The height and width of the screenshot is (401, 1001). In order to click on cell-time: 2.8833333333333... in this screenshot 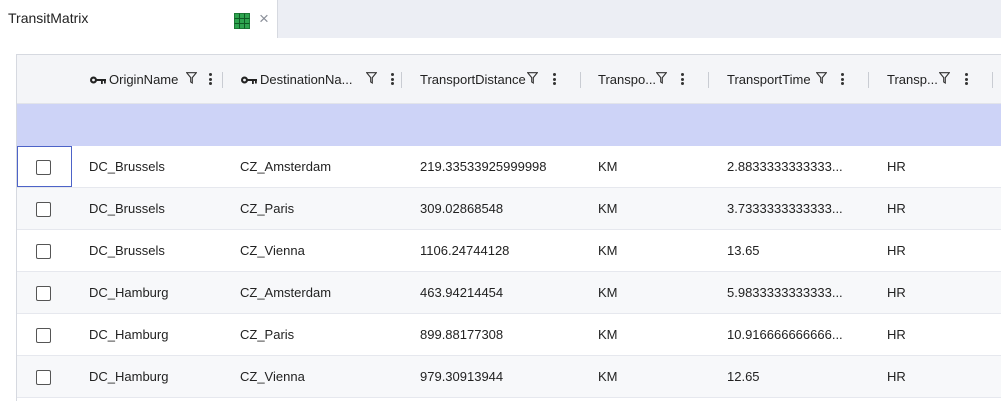, I will do `click(785, 167)`.